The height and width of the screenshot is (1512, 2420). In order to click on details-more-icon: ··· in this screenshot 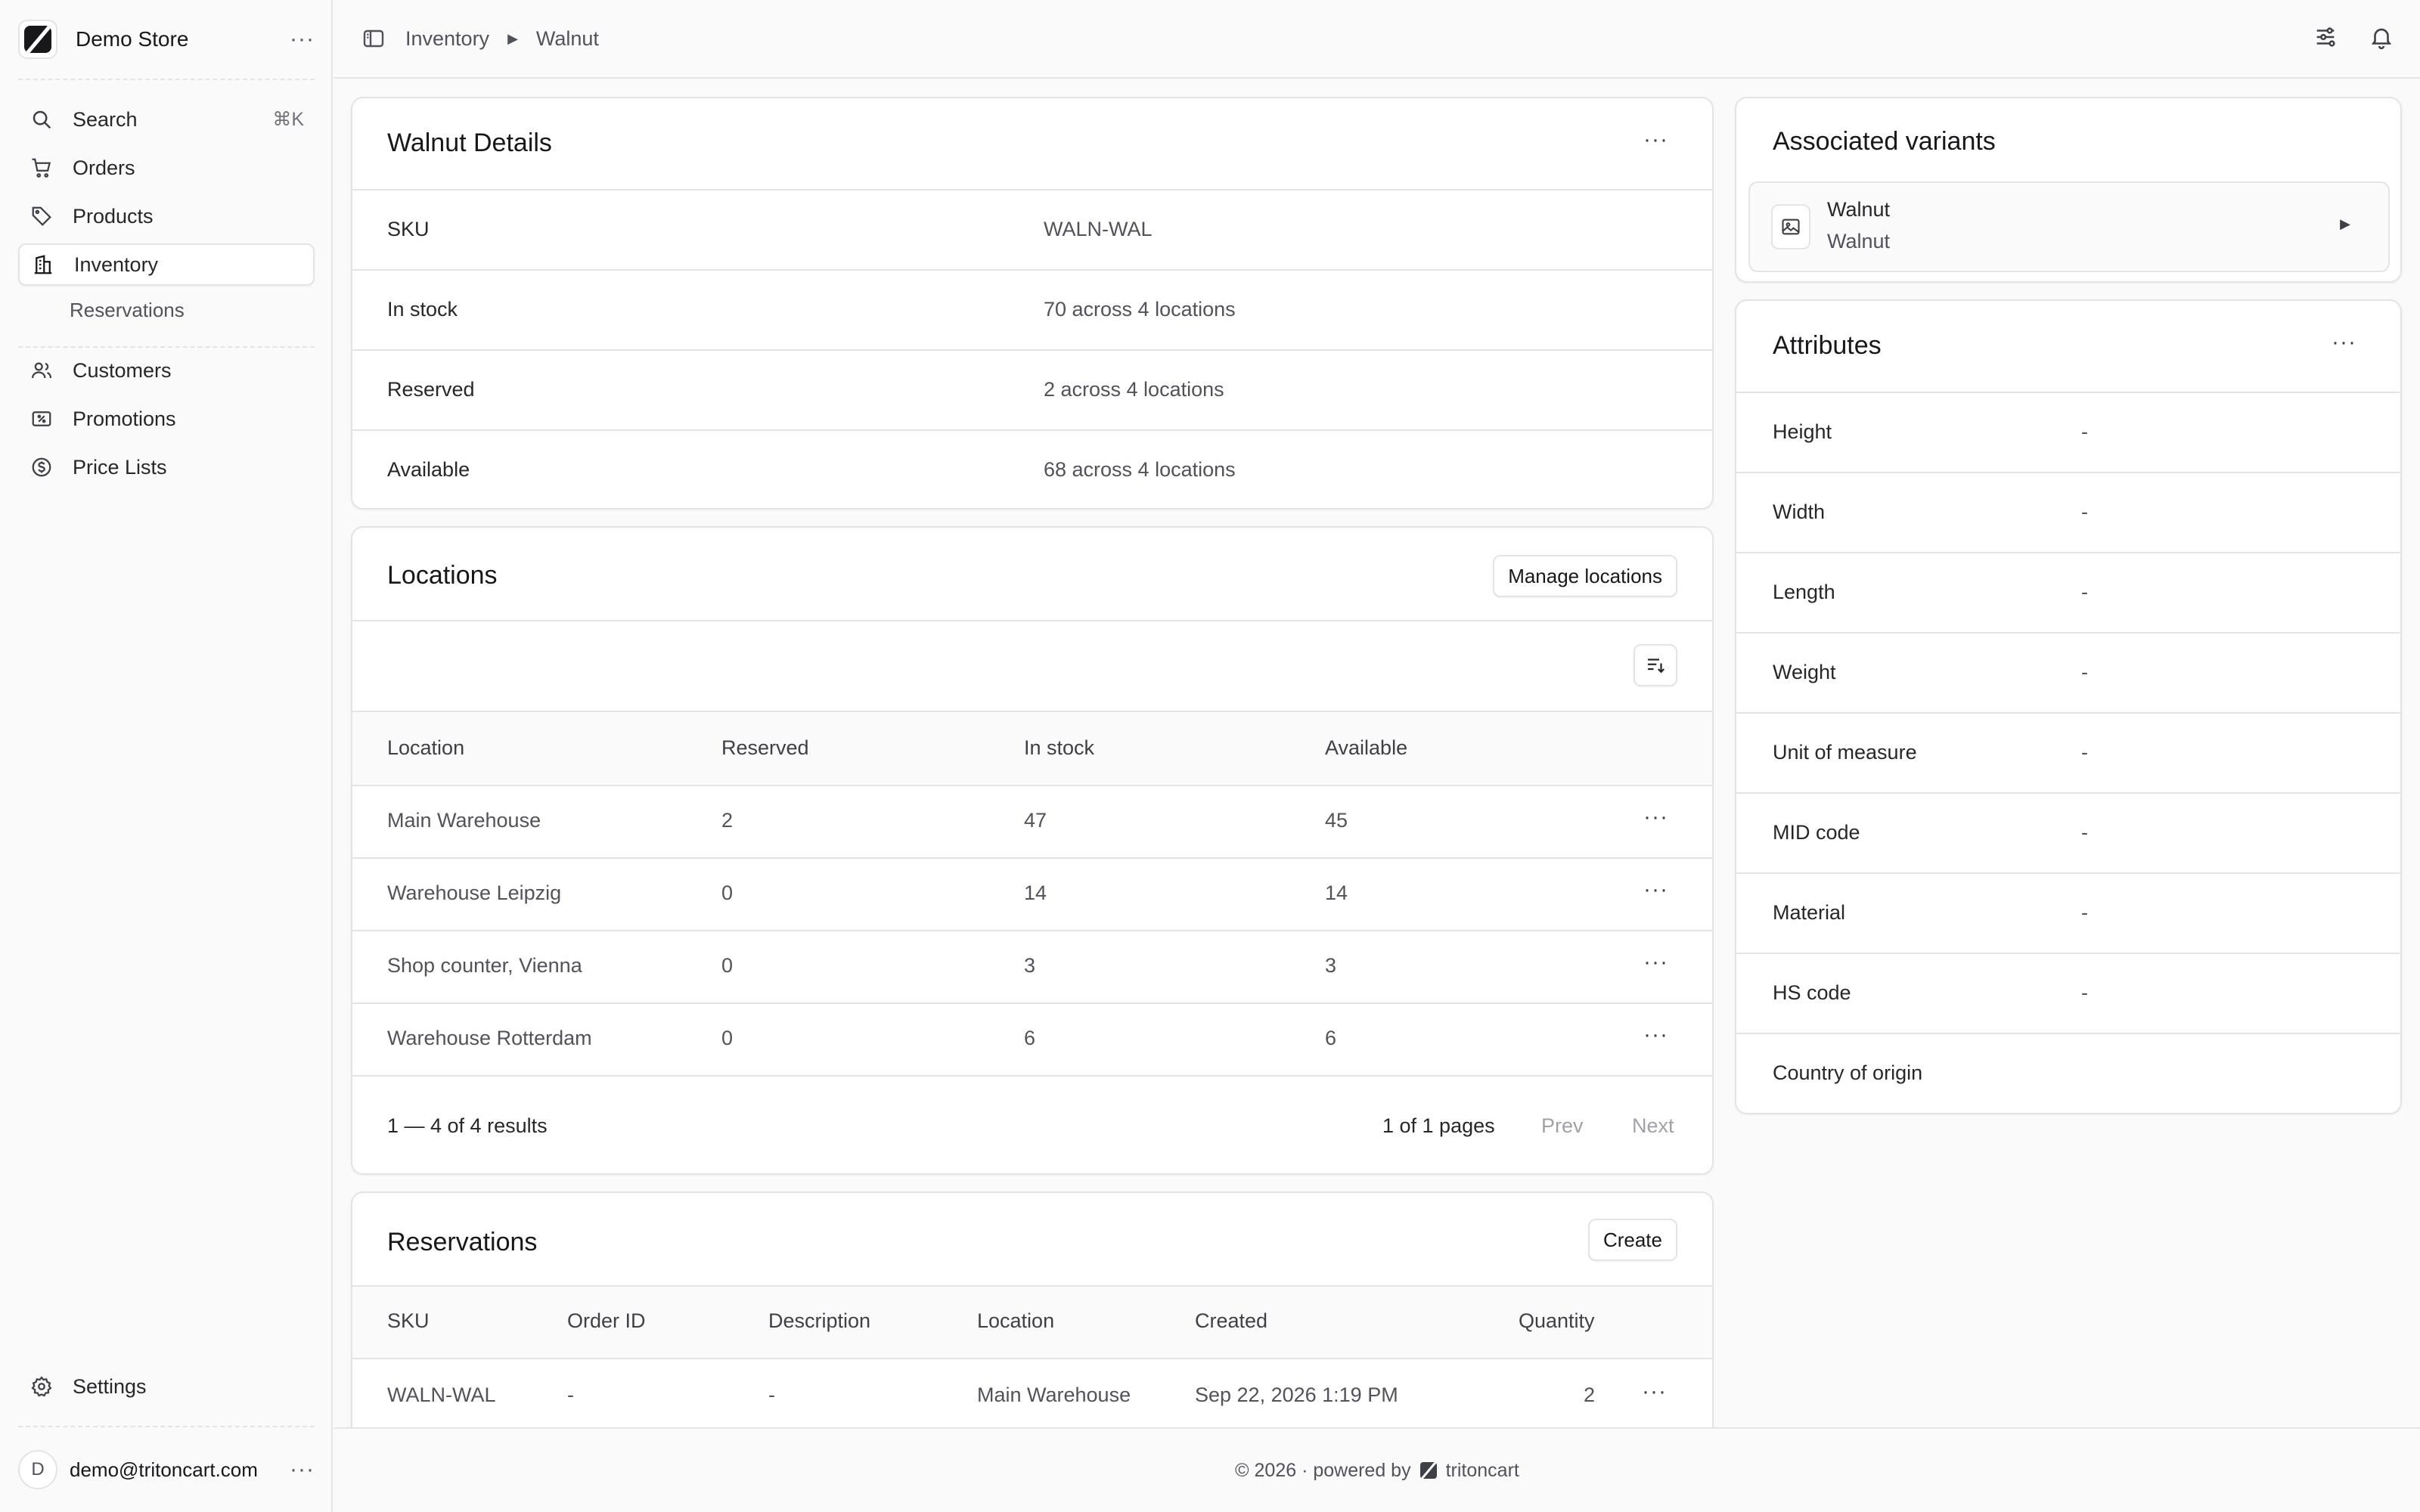, I will do `click(1655, 140)`.